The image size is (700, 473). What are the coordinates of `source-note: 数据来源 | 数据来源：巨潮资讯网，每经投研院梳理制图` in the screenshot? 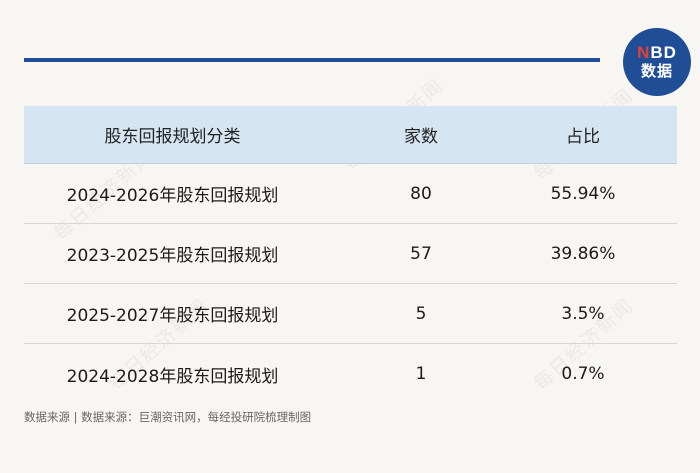 It's located at (168, 417).